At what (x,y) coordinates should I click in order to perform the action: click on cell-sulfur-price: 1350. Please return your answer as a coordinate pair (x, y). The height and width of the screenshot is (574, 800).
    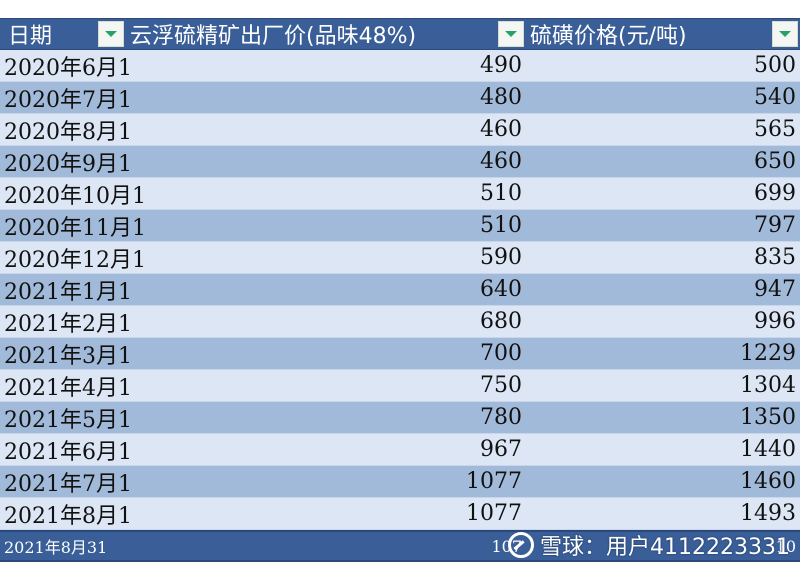
    Looking at the image, I should click on (663, 417).